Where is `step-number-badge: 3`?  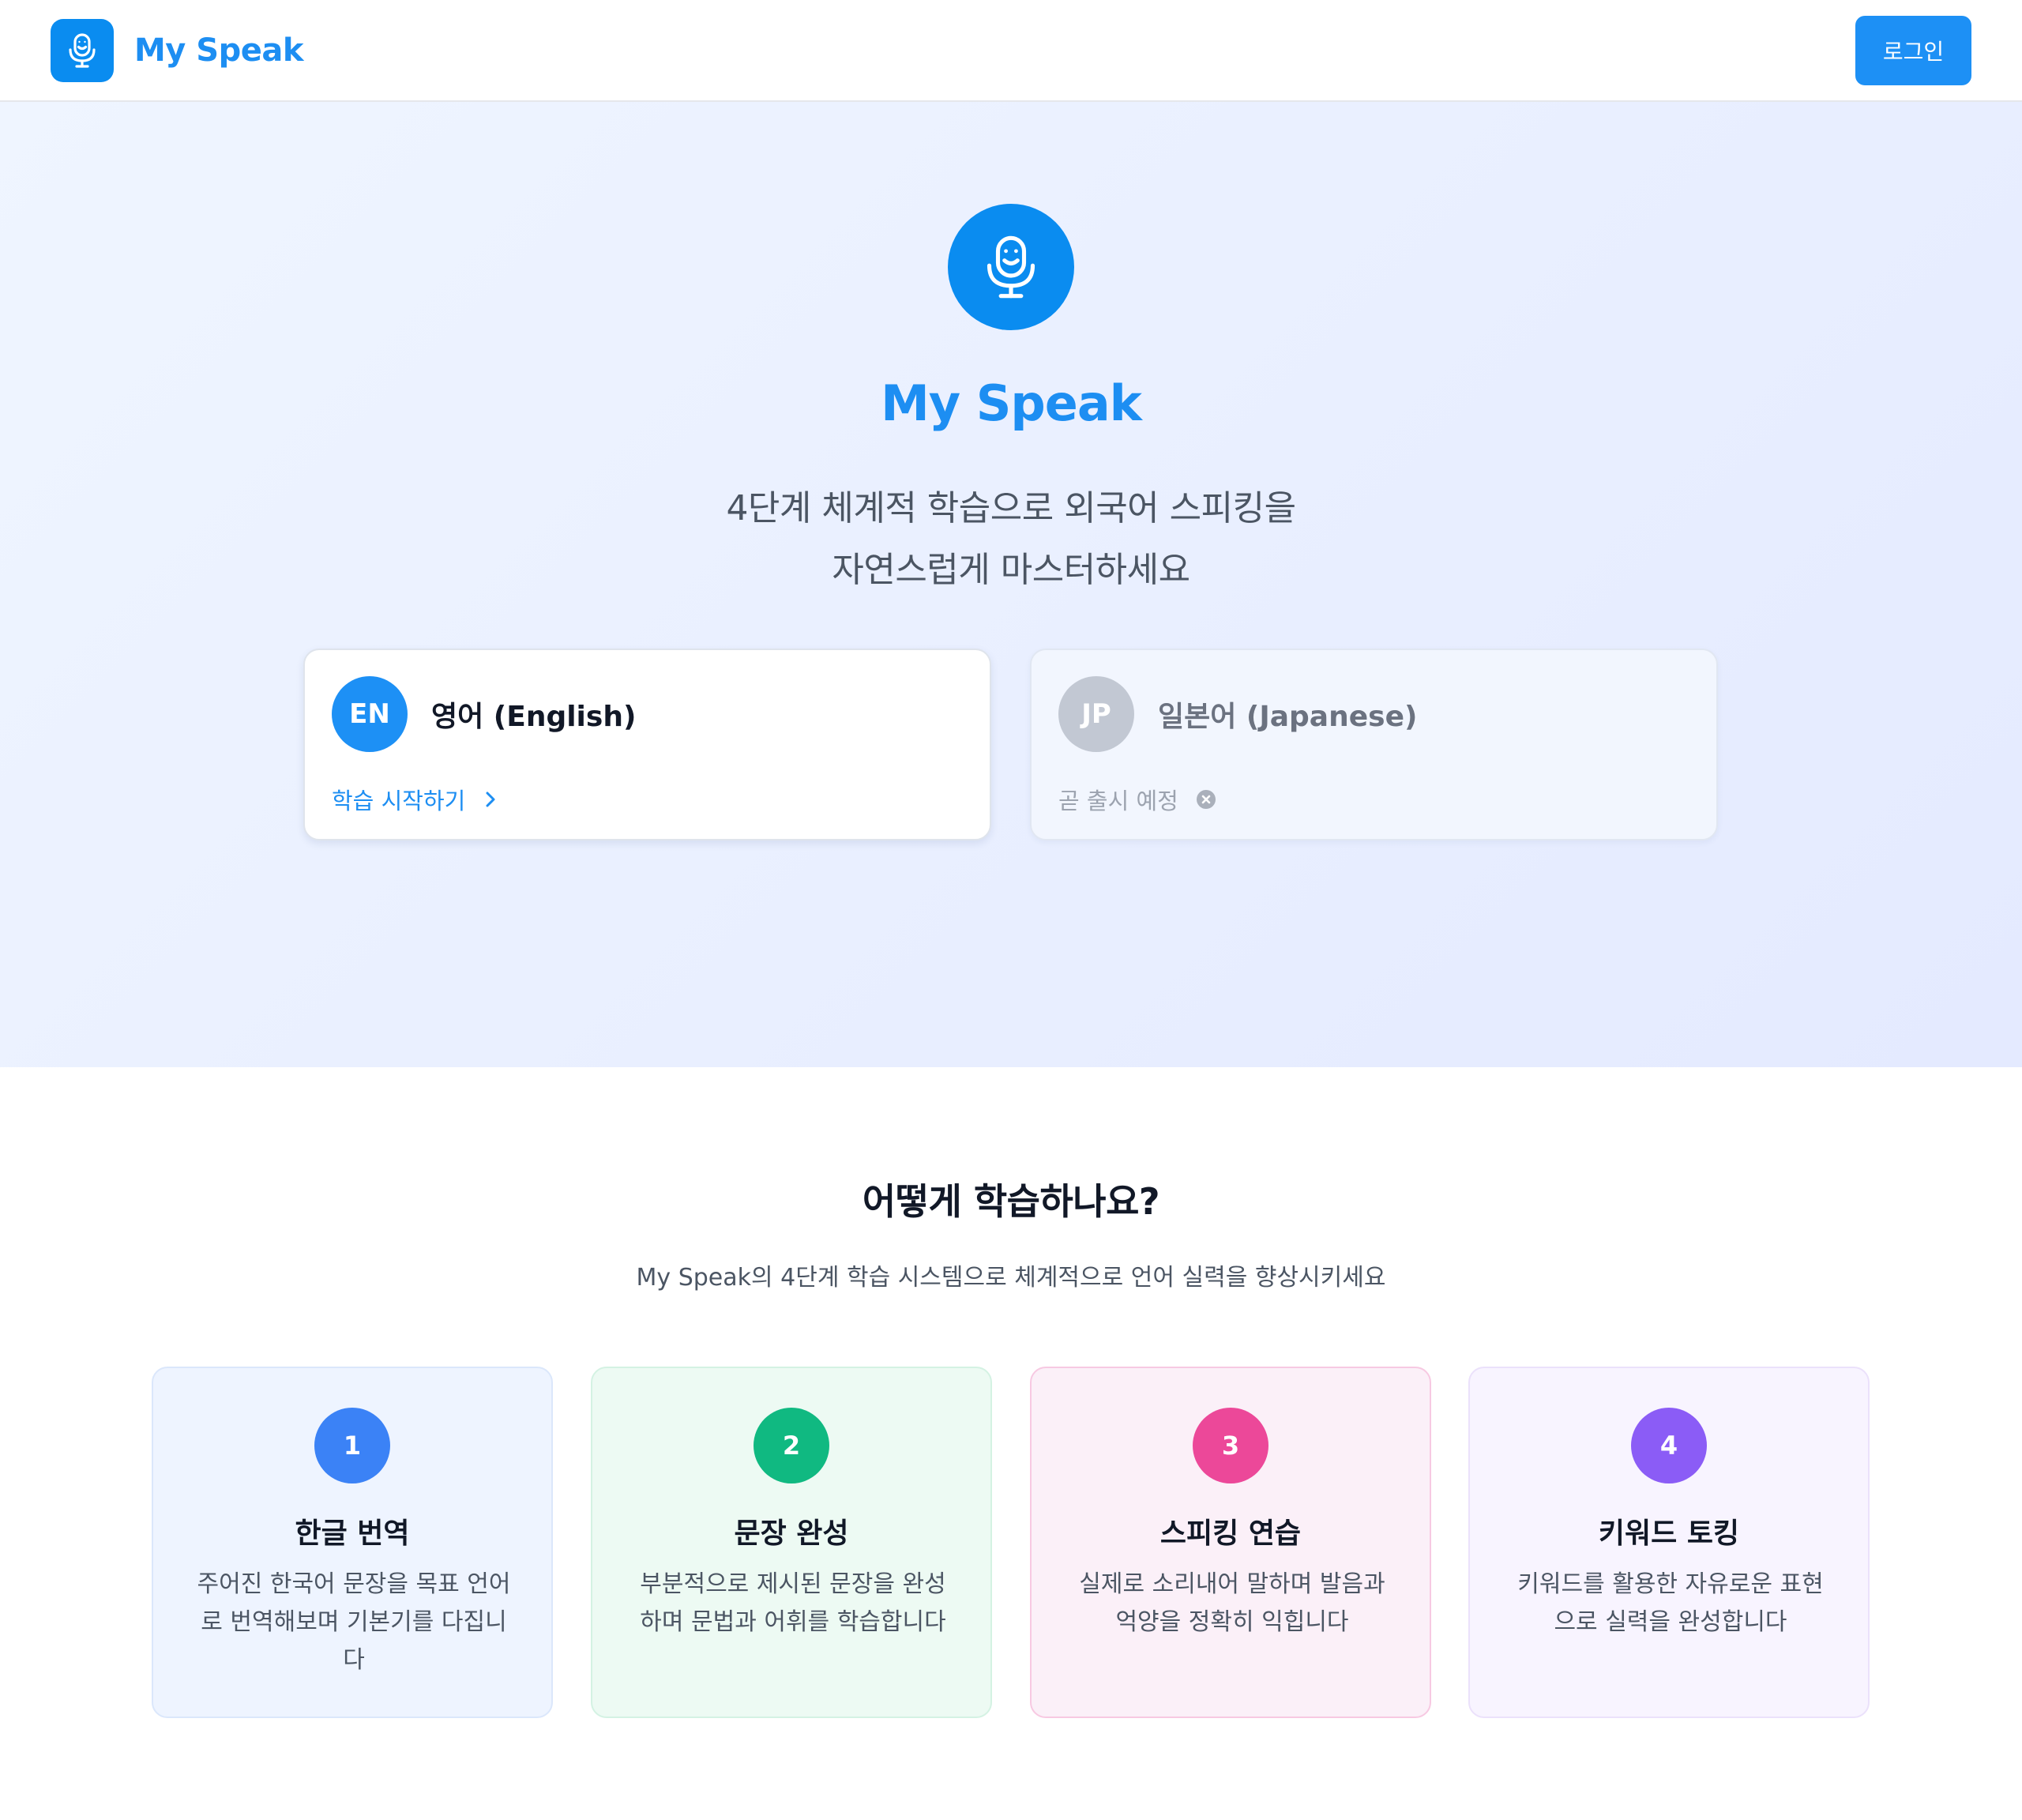 step-number-badge: 3 is located at coordinates (1230, 1445).